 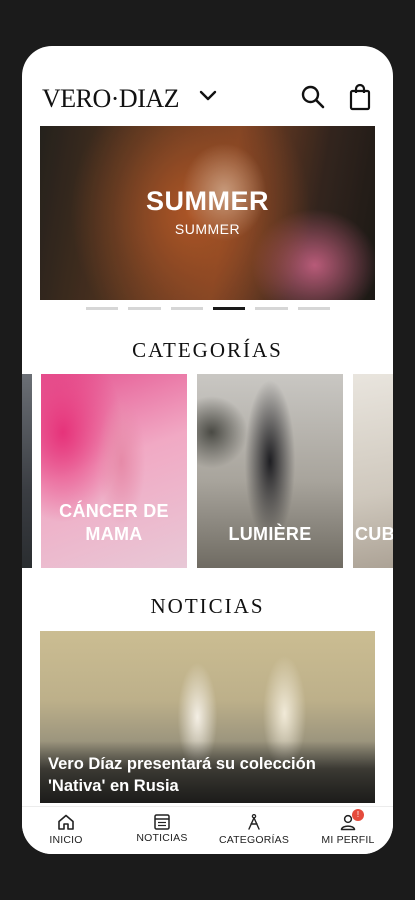 I want to click on banner-subtitle: SUMMER, so click(x=207, y=229).